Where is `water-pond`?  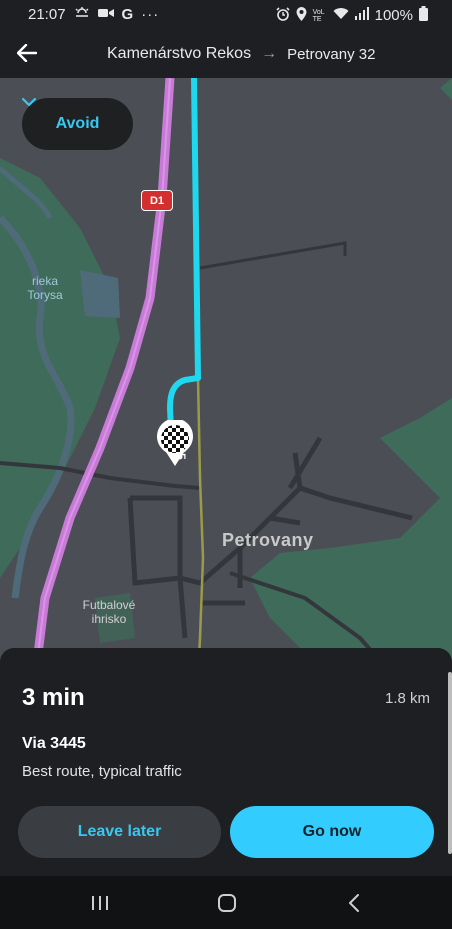 water-pond is located at coordinates (100, 294).